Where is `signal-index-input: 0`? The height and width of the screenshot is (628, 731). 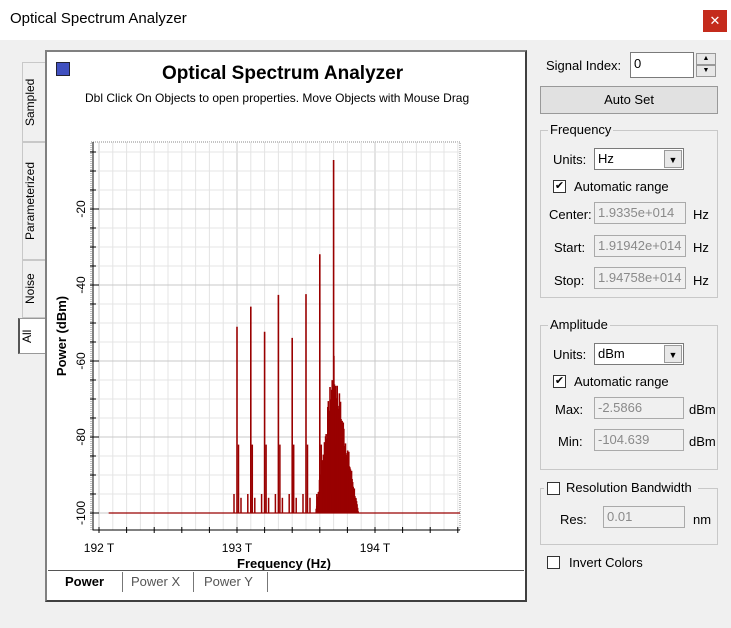 signal-index-input: 0 is located at coordinates (662, 65).